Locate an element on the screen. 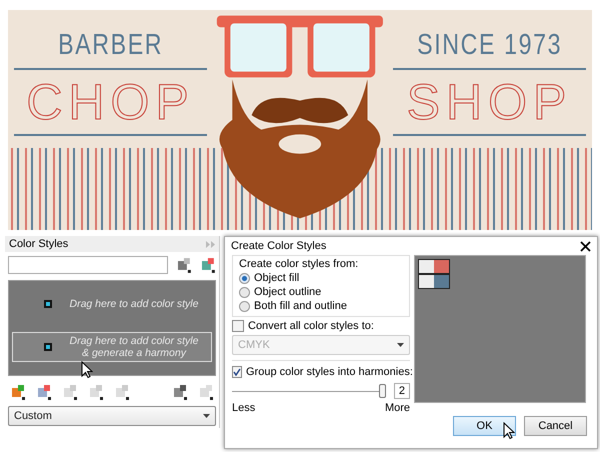 The height and width of the screenshot is (452, 600). dialog-title: Create Color Styles is located at coordinates (278, 246).